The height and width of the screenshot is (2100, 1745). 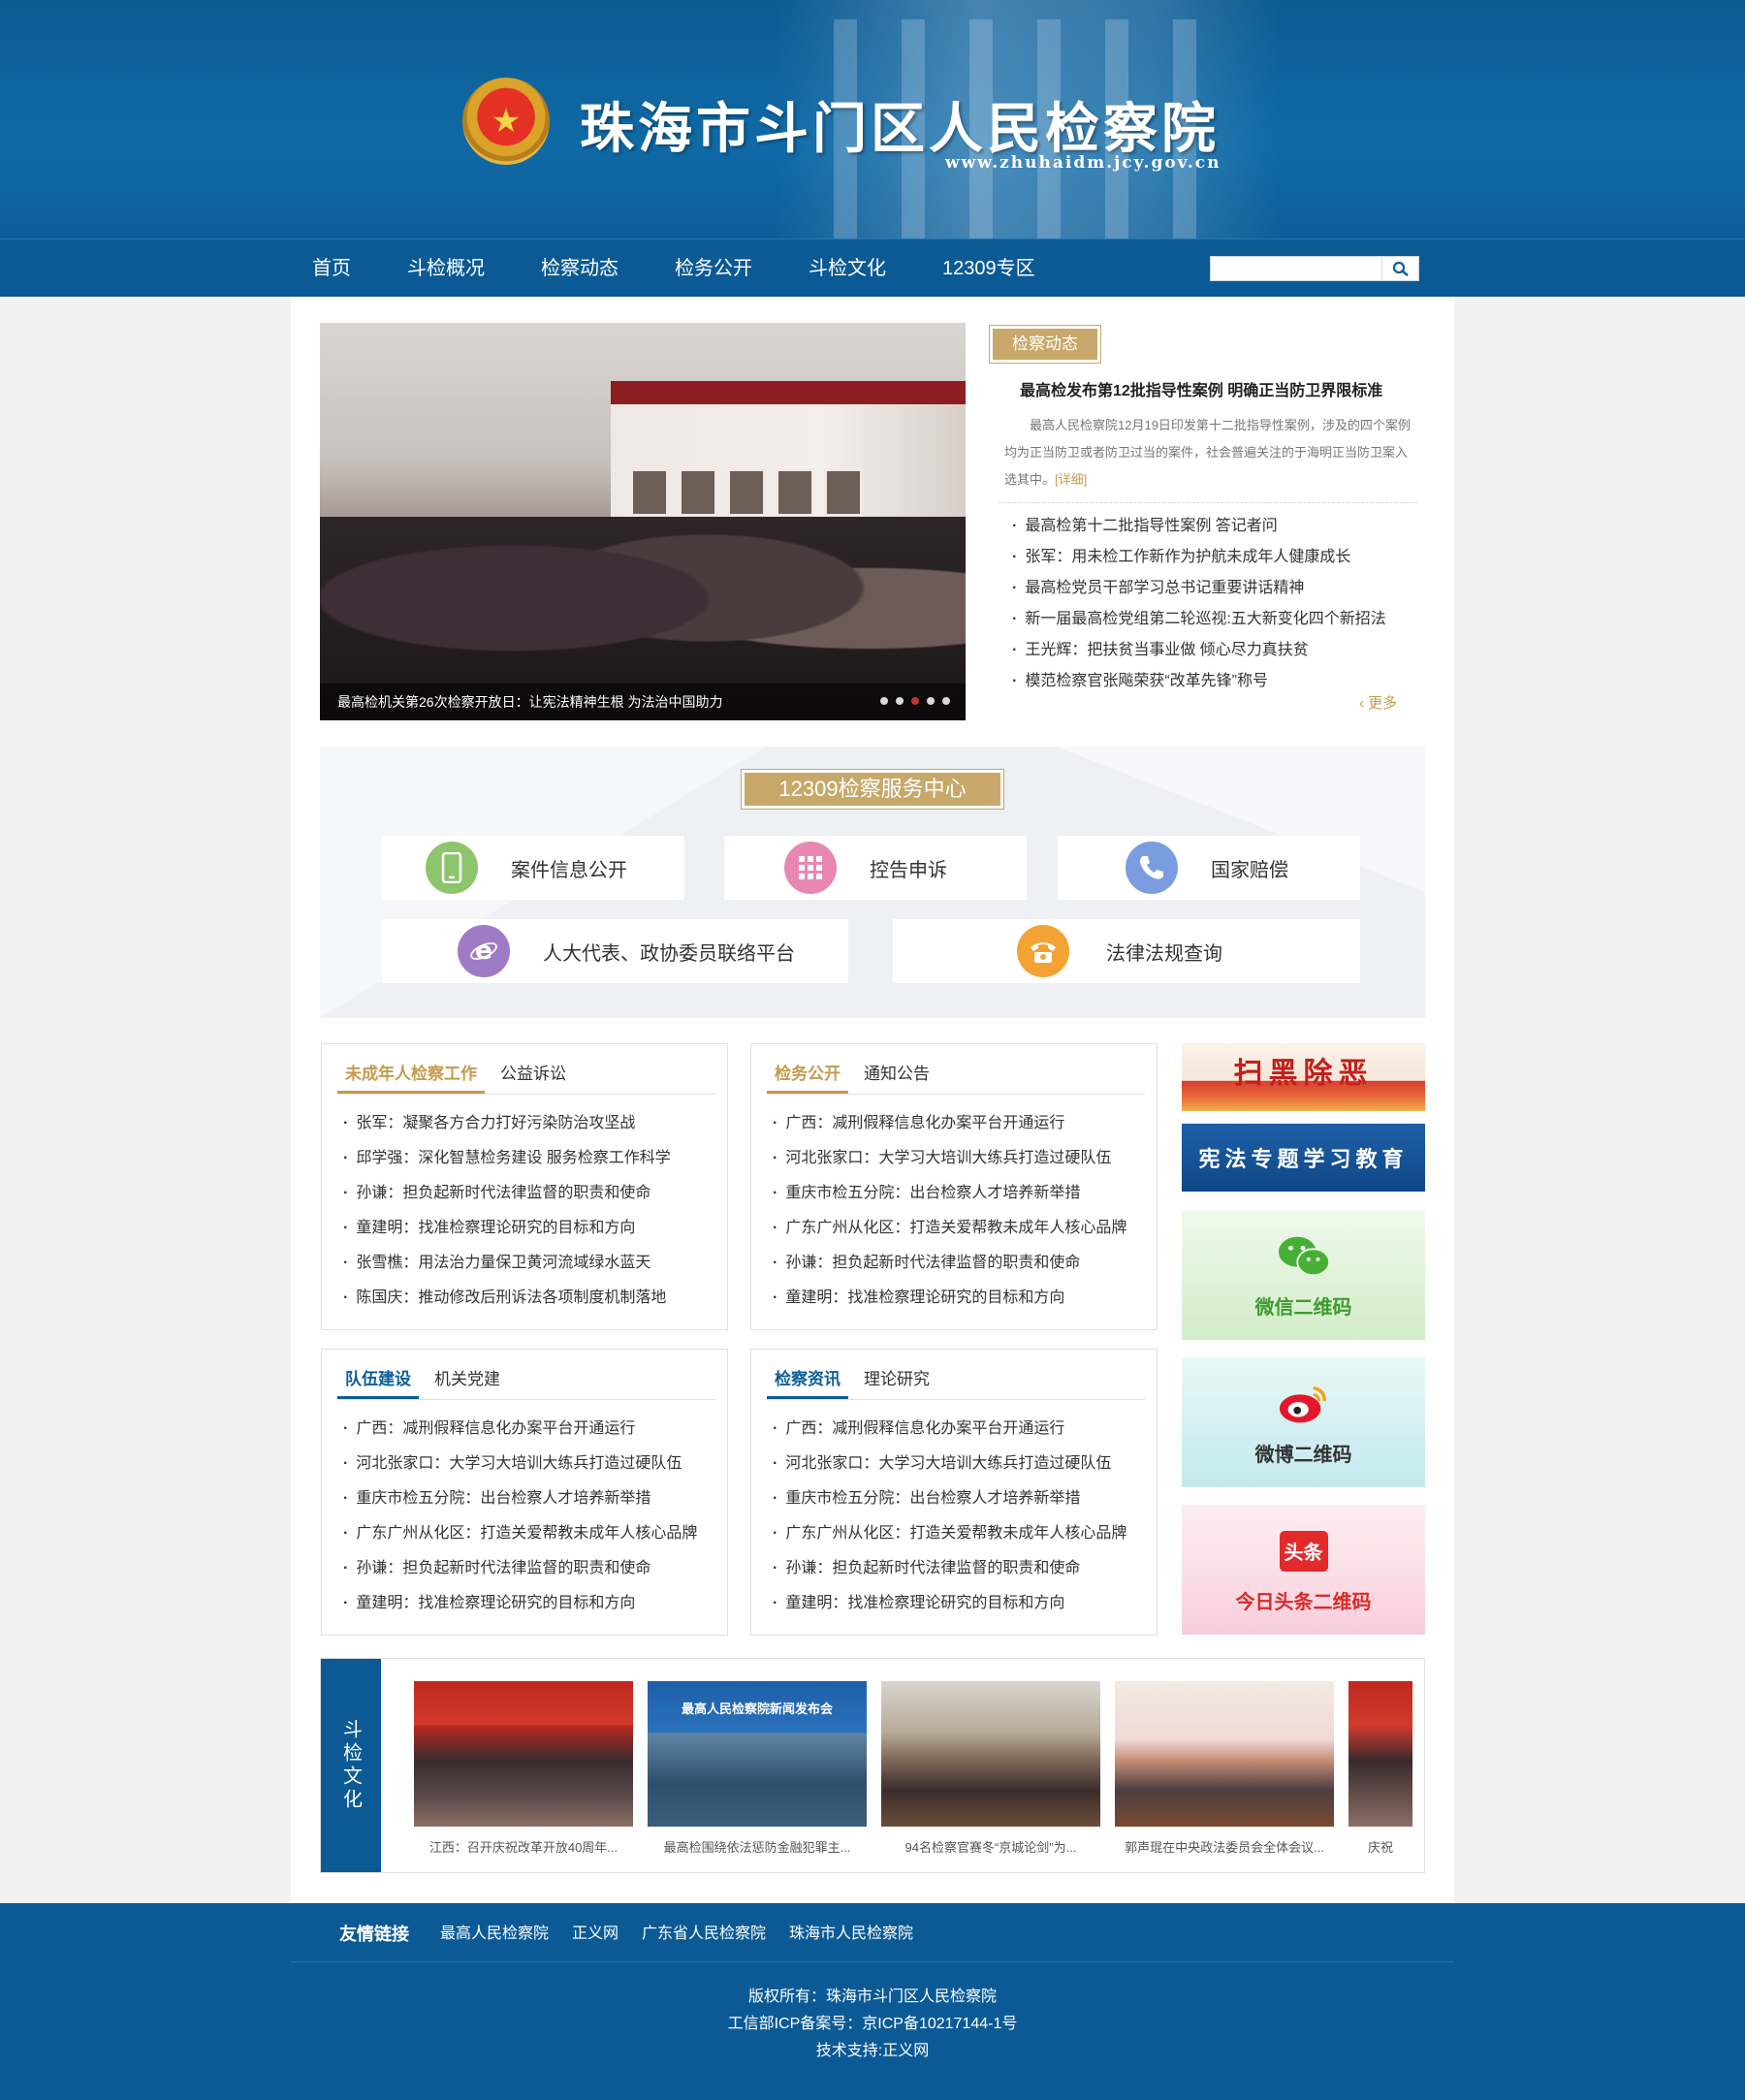 I want to click on tab-team-building: 队伍建设, so click(x=378, y=1380).